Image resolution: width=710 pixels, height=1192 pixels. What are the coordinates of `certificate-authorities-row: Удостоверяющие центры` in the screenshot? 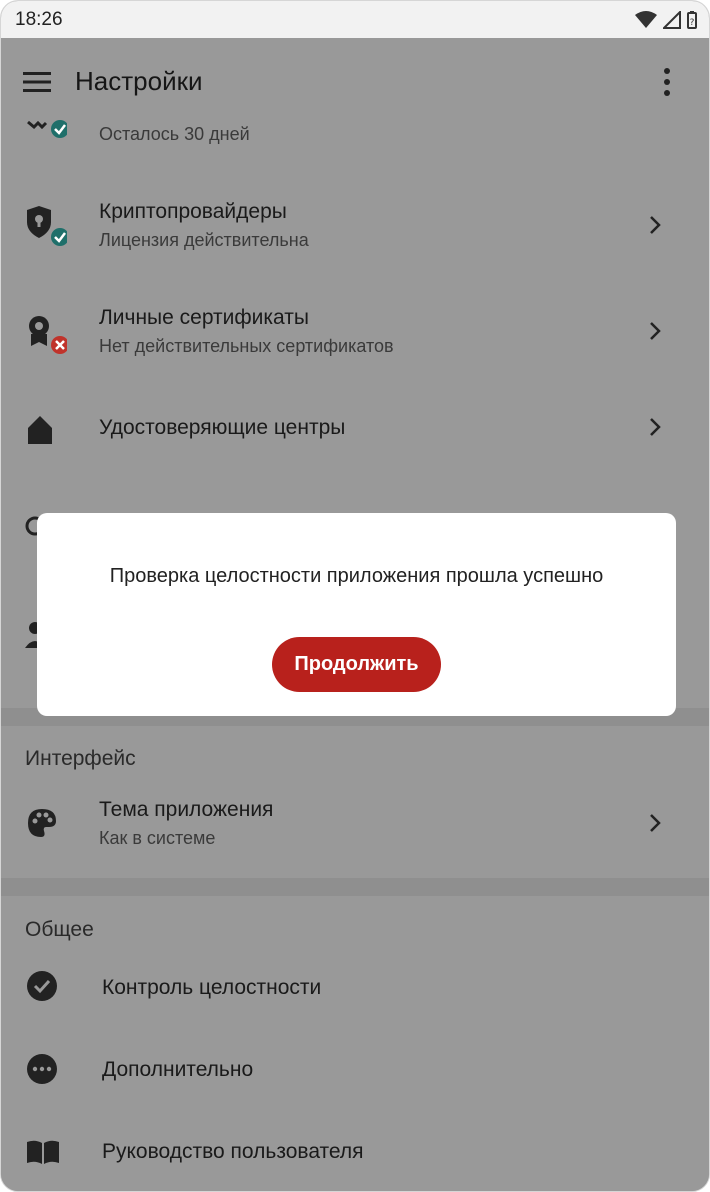 It's located at (355, 428).